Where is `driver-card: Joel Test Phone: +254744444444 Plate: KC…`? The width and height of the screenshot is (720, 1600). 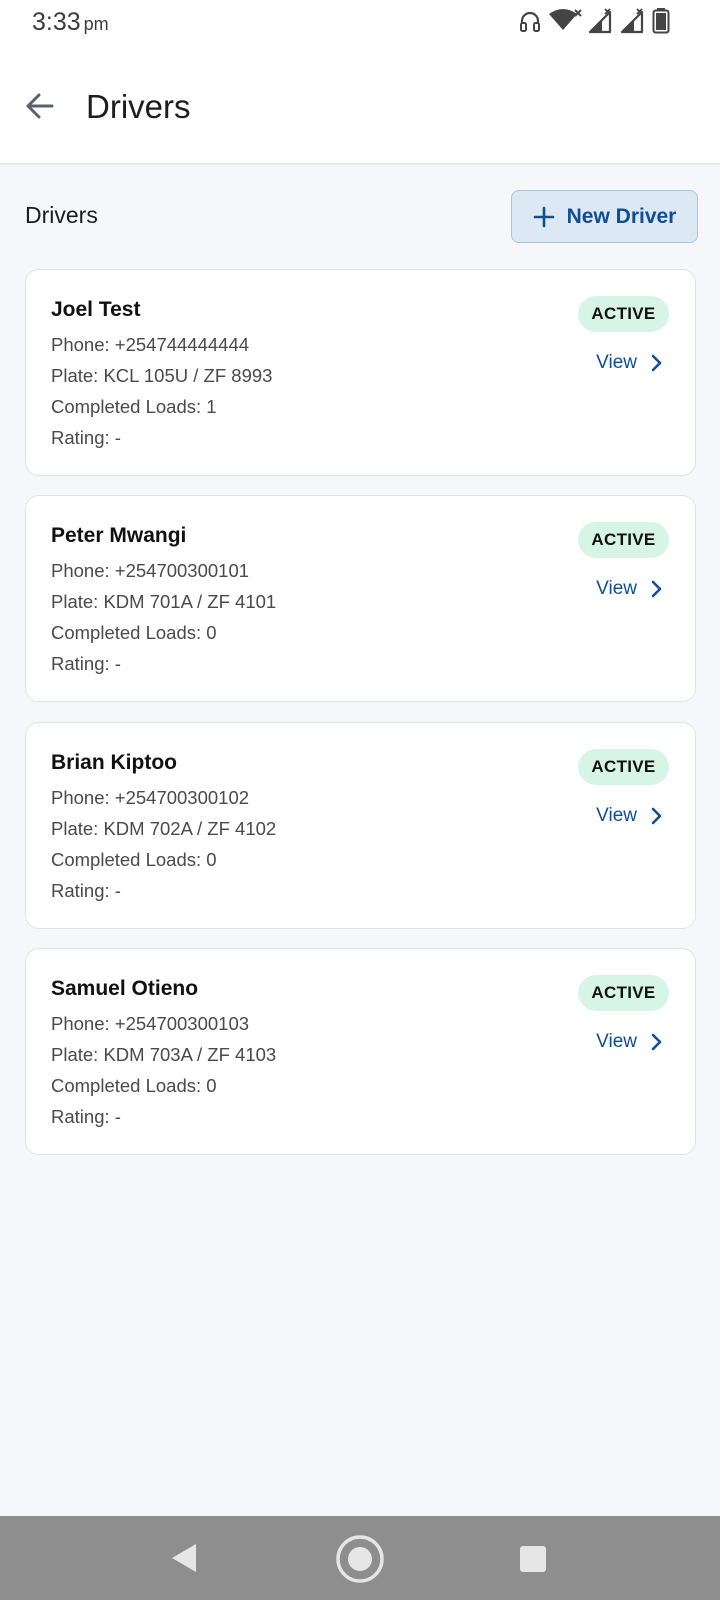
driver-card: Joel Test Phone: +254744444444 Plate: KC… is located at coordinates (360, 372).